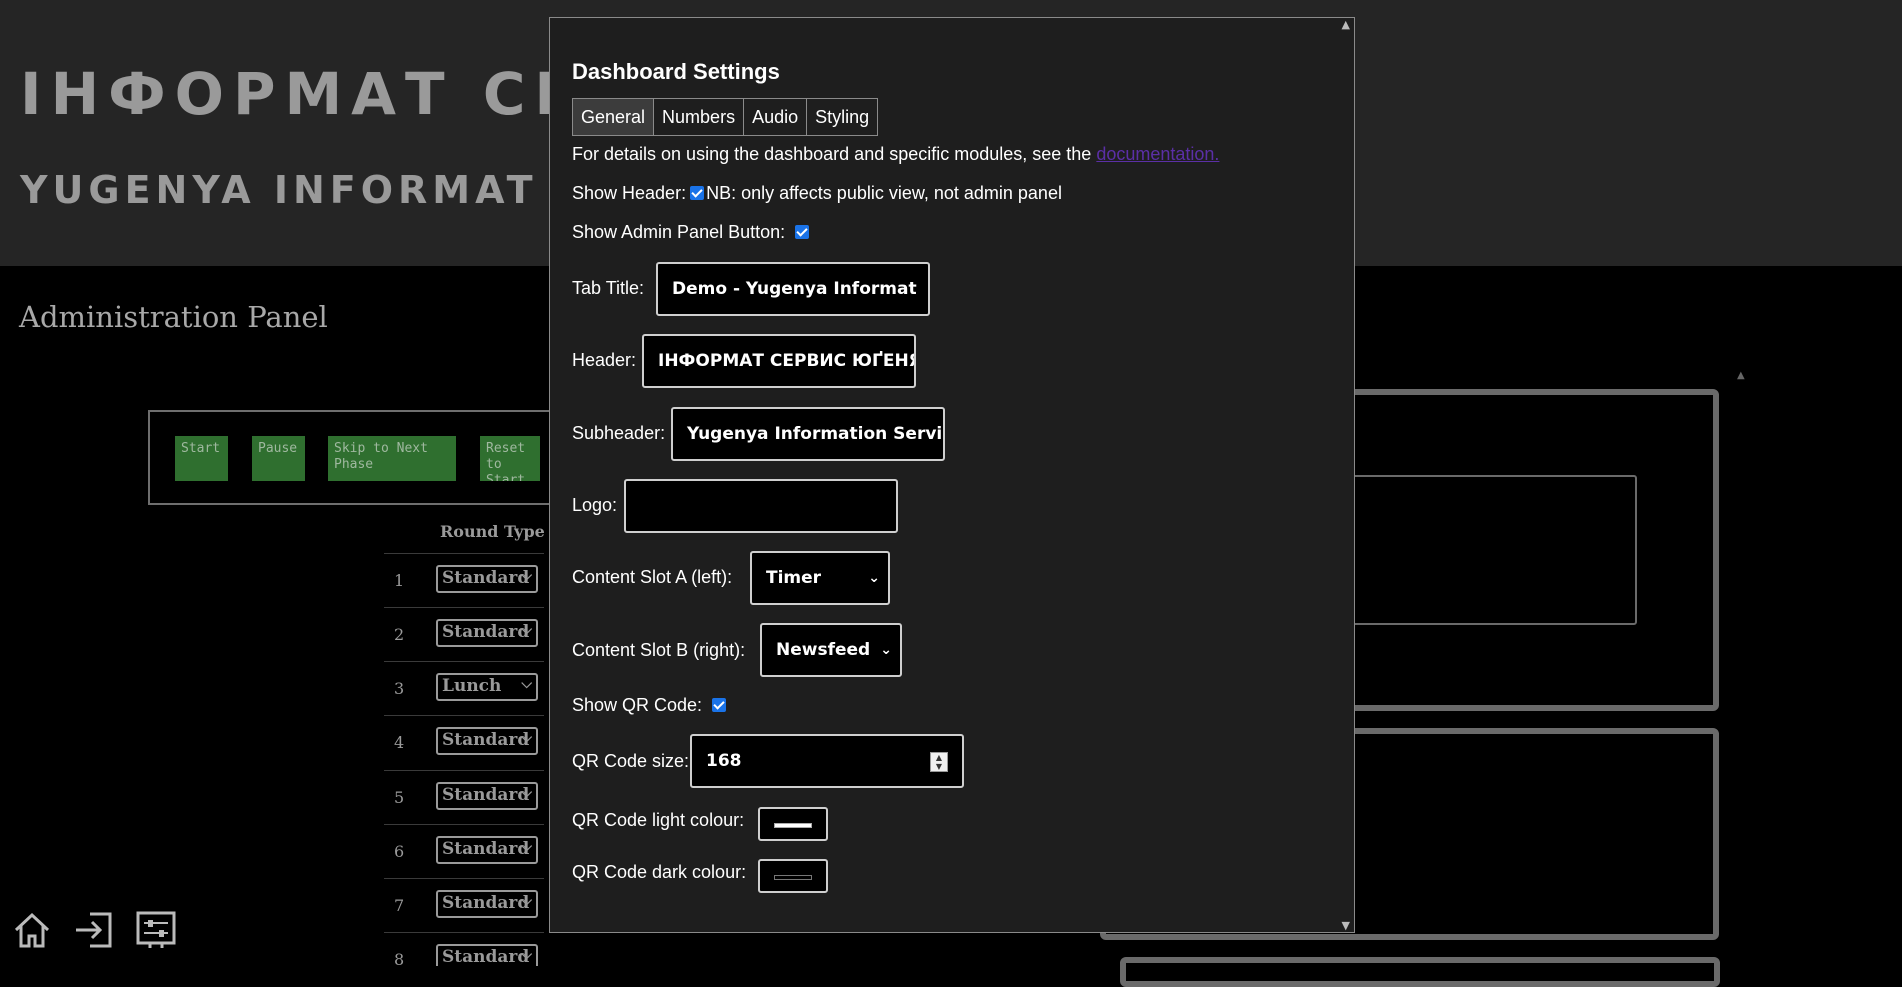 This screenshot has height=987, width=1902. I want to click on subheader-label: Subheader:, so click(619, 433).